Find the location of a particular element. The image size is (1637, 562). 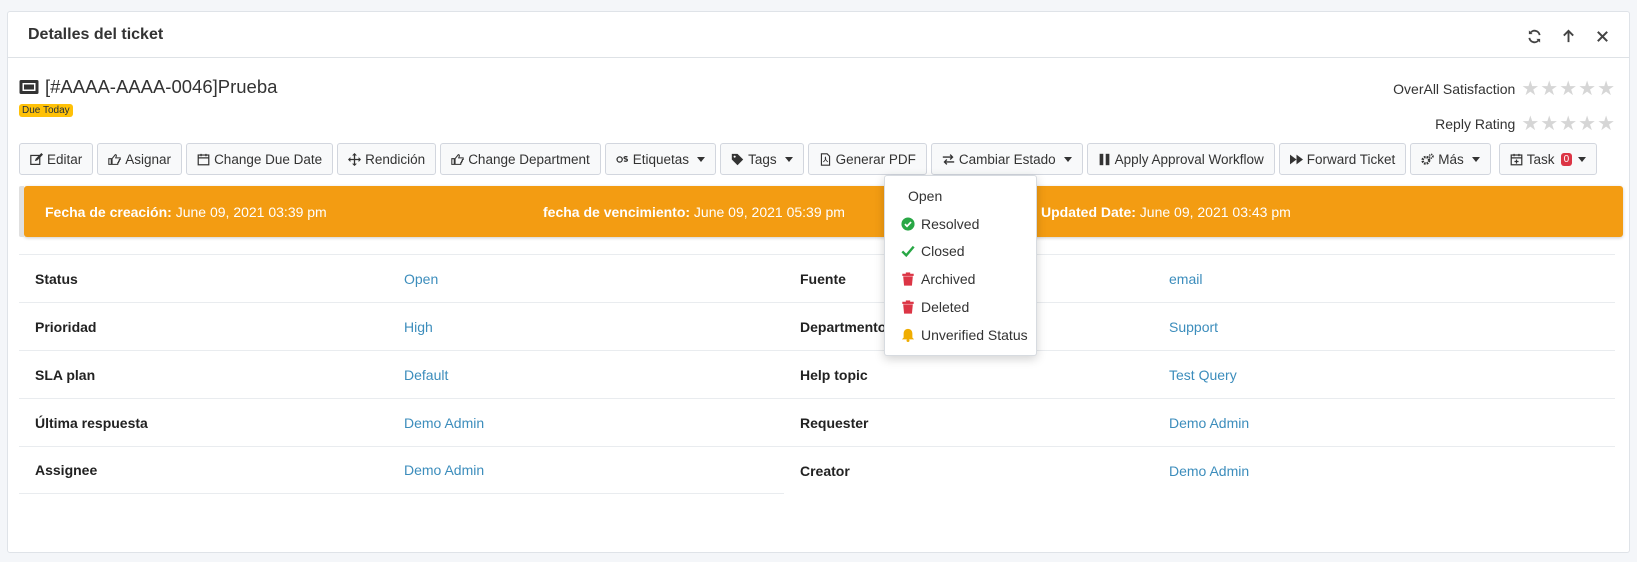

change-status-label: Cambiar Estado is located at coordinates (1007, 159).